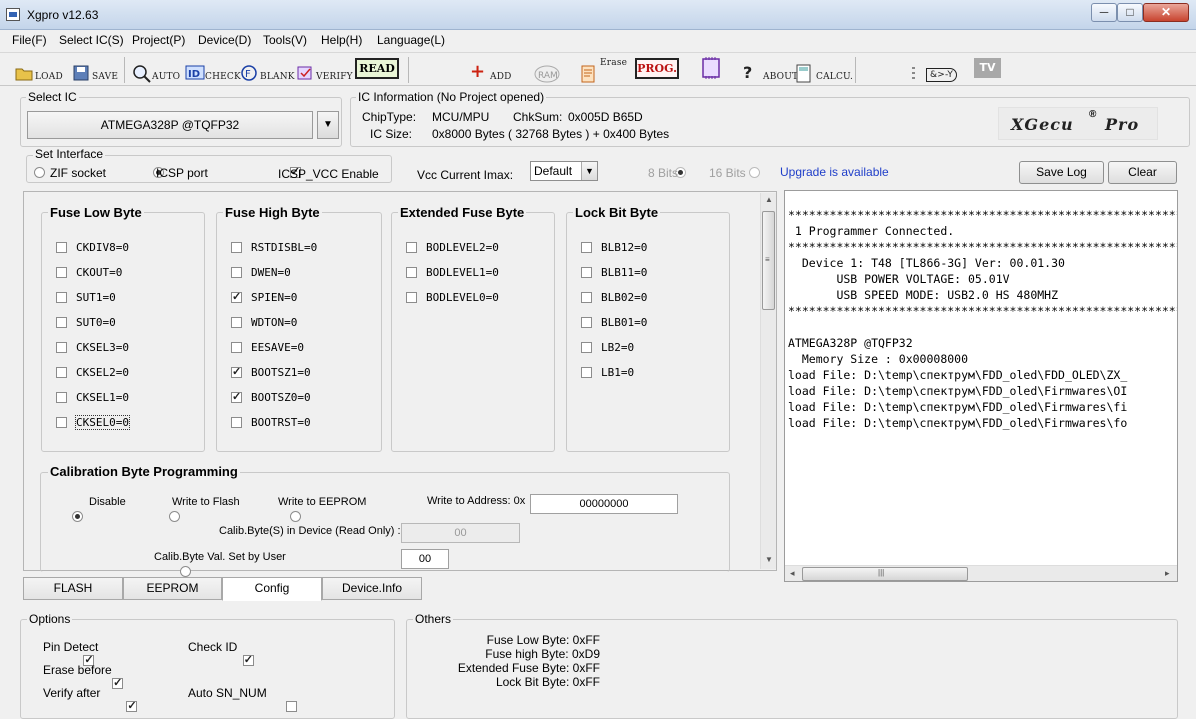  What do you see at coordinates (768, 260) in the screenshot?
I see `scrollbar-thumb: ≡` at bounding box center [768, 260].